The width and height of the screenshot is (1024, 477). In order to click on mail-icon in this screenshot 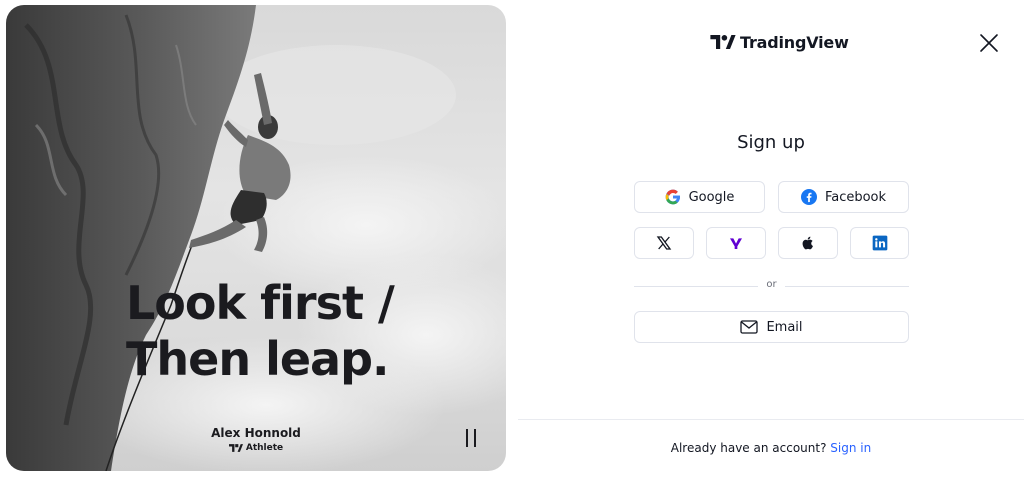, I will do `click(749, 327)`.